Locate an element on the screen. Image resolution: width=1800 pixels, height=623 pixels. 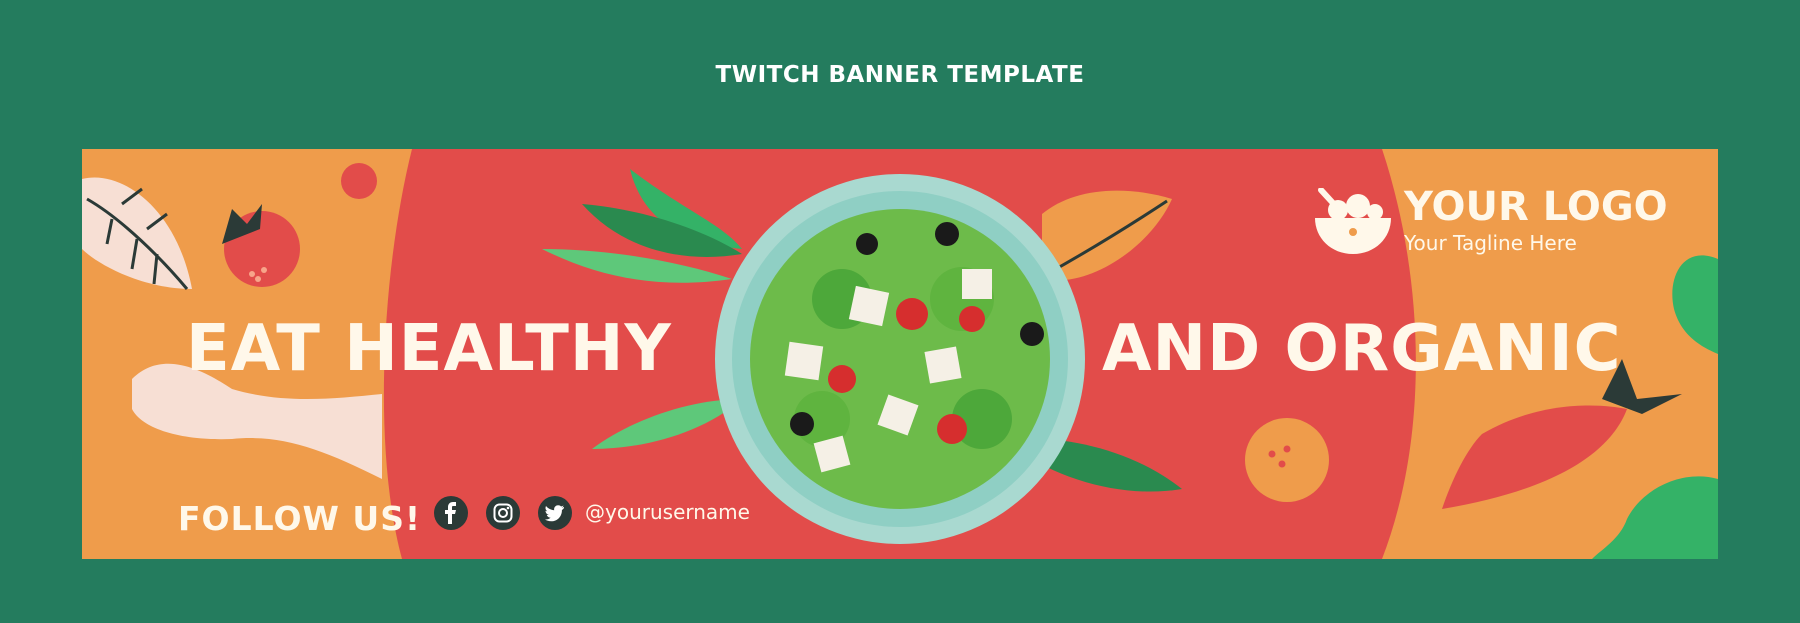
headline-left: EAT HEALTHY is located at coordinates (429, 349).